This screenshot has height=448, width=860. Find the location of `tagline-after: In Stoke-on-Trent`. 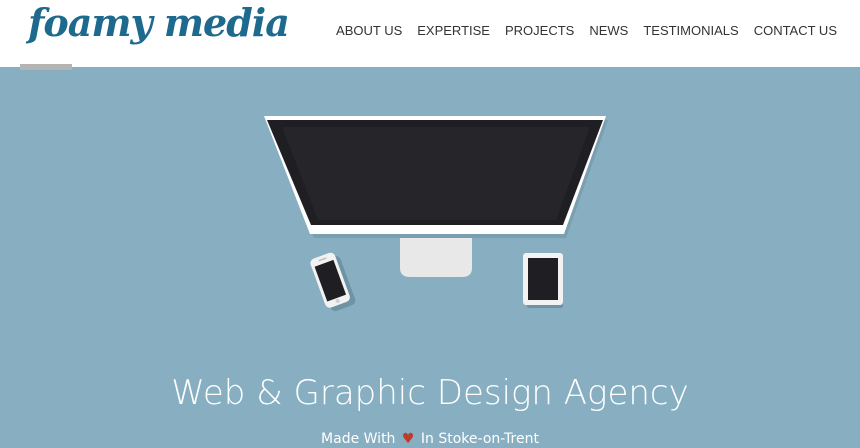

tagline-after: In Stoke-on-Trent is located at coordinates (479, 439).